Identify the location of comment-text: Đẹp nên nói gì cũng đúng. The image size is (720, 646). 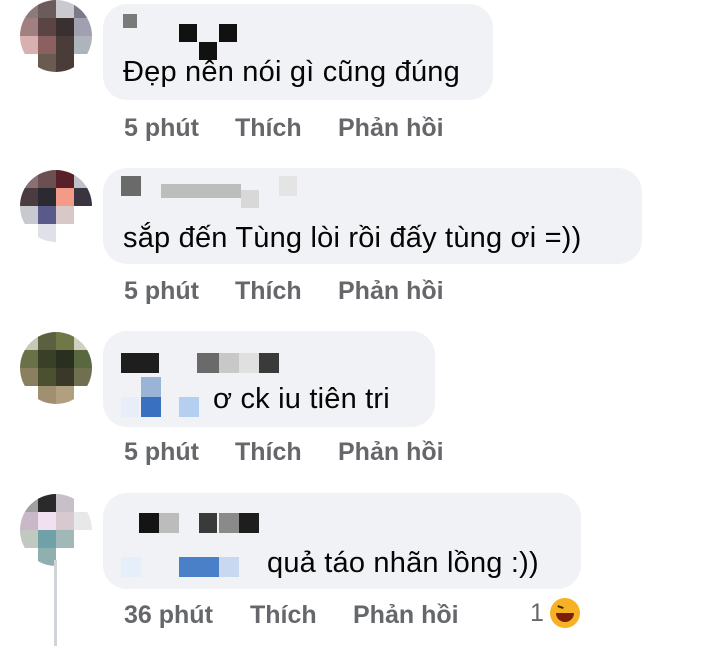
(291, 72).